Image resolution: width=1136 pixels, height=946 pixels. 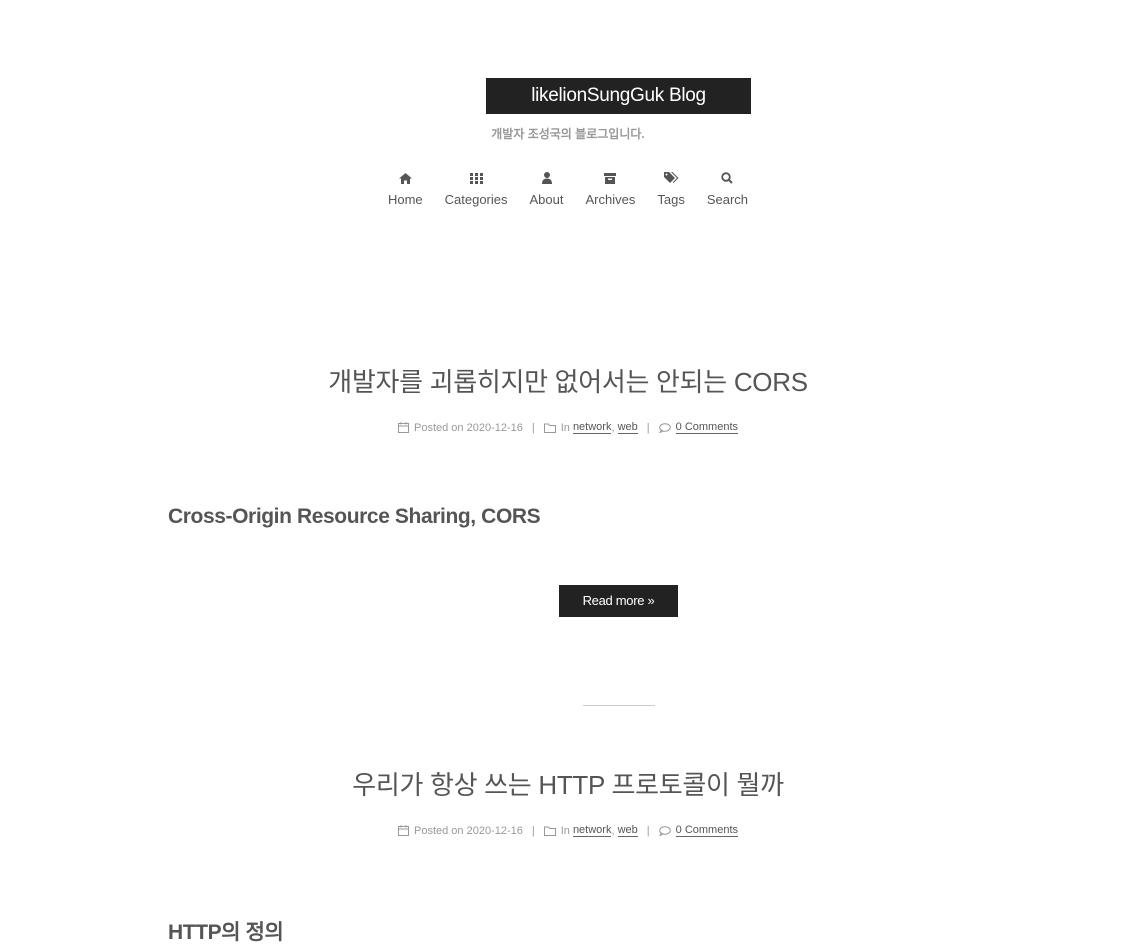 What do you see at coordinates (405, 199) in the screenshot?
I see `nav-item-label: Home` at bounding box center [405, 199].